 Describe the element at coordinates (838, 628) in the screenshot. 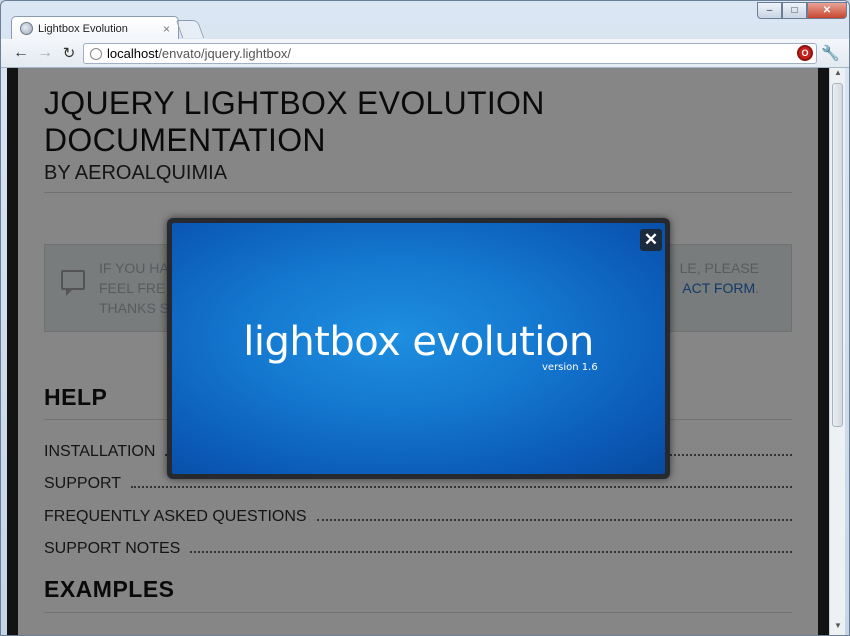

I see `scroll-down-arrow-icon: ▼` at that location.